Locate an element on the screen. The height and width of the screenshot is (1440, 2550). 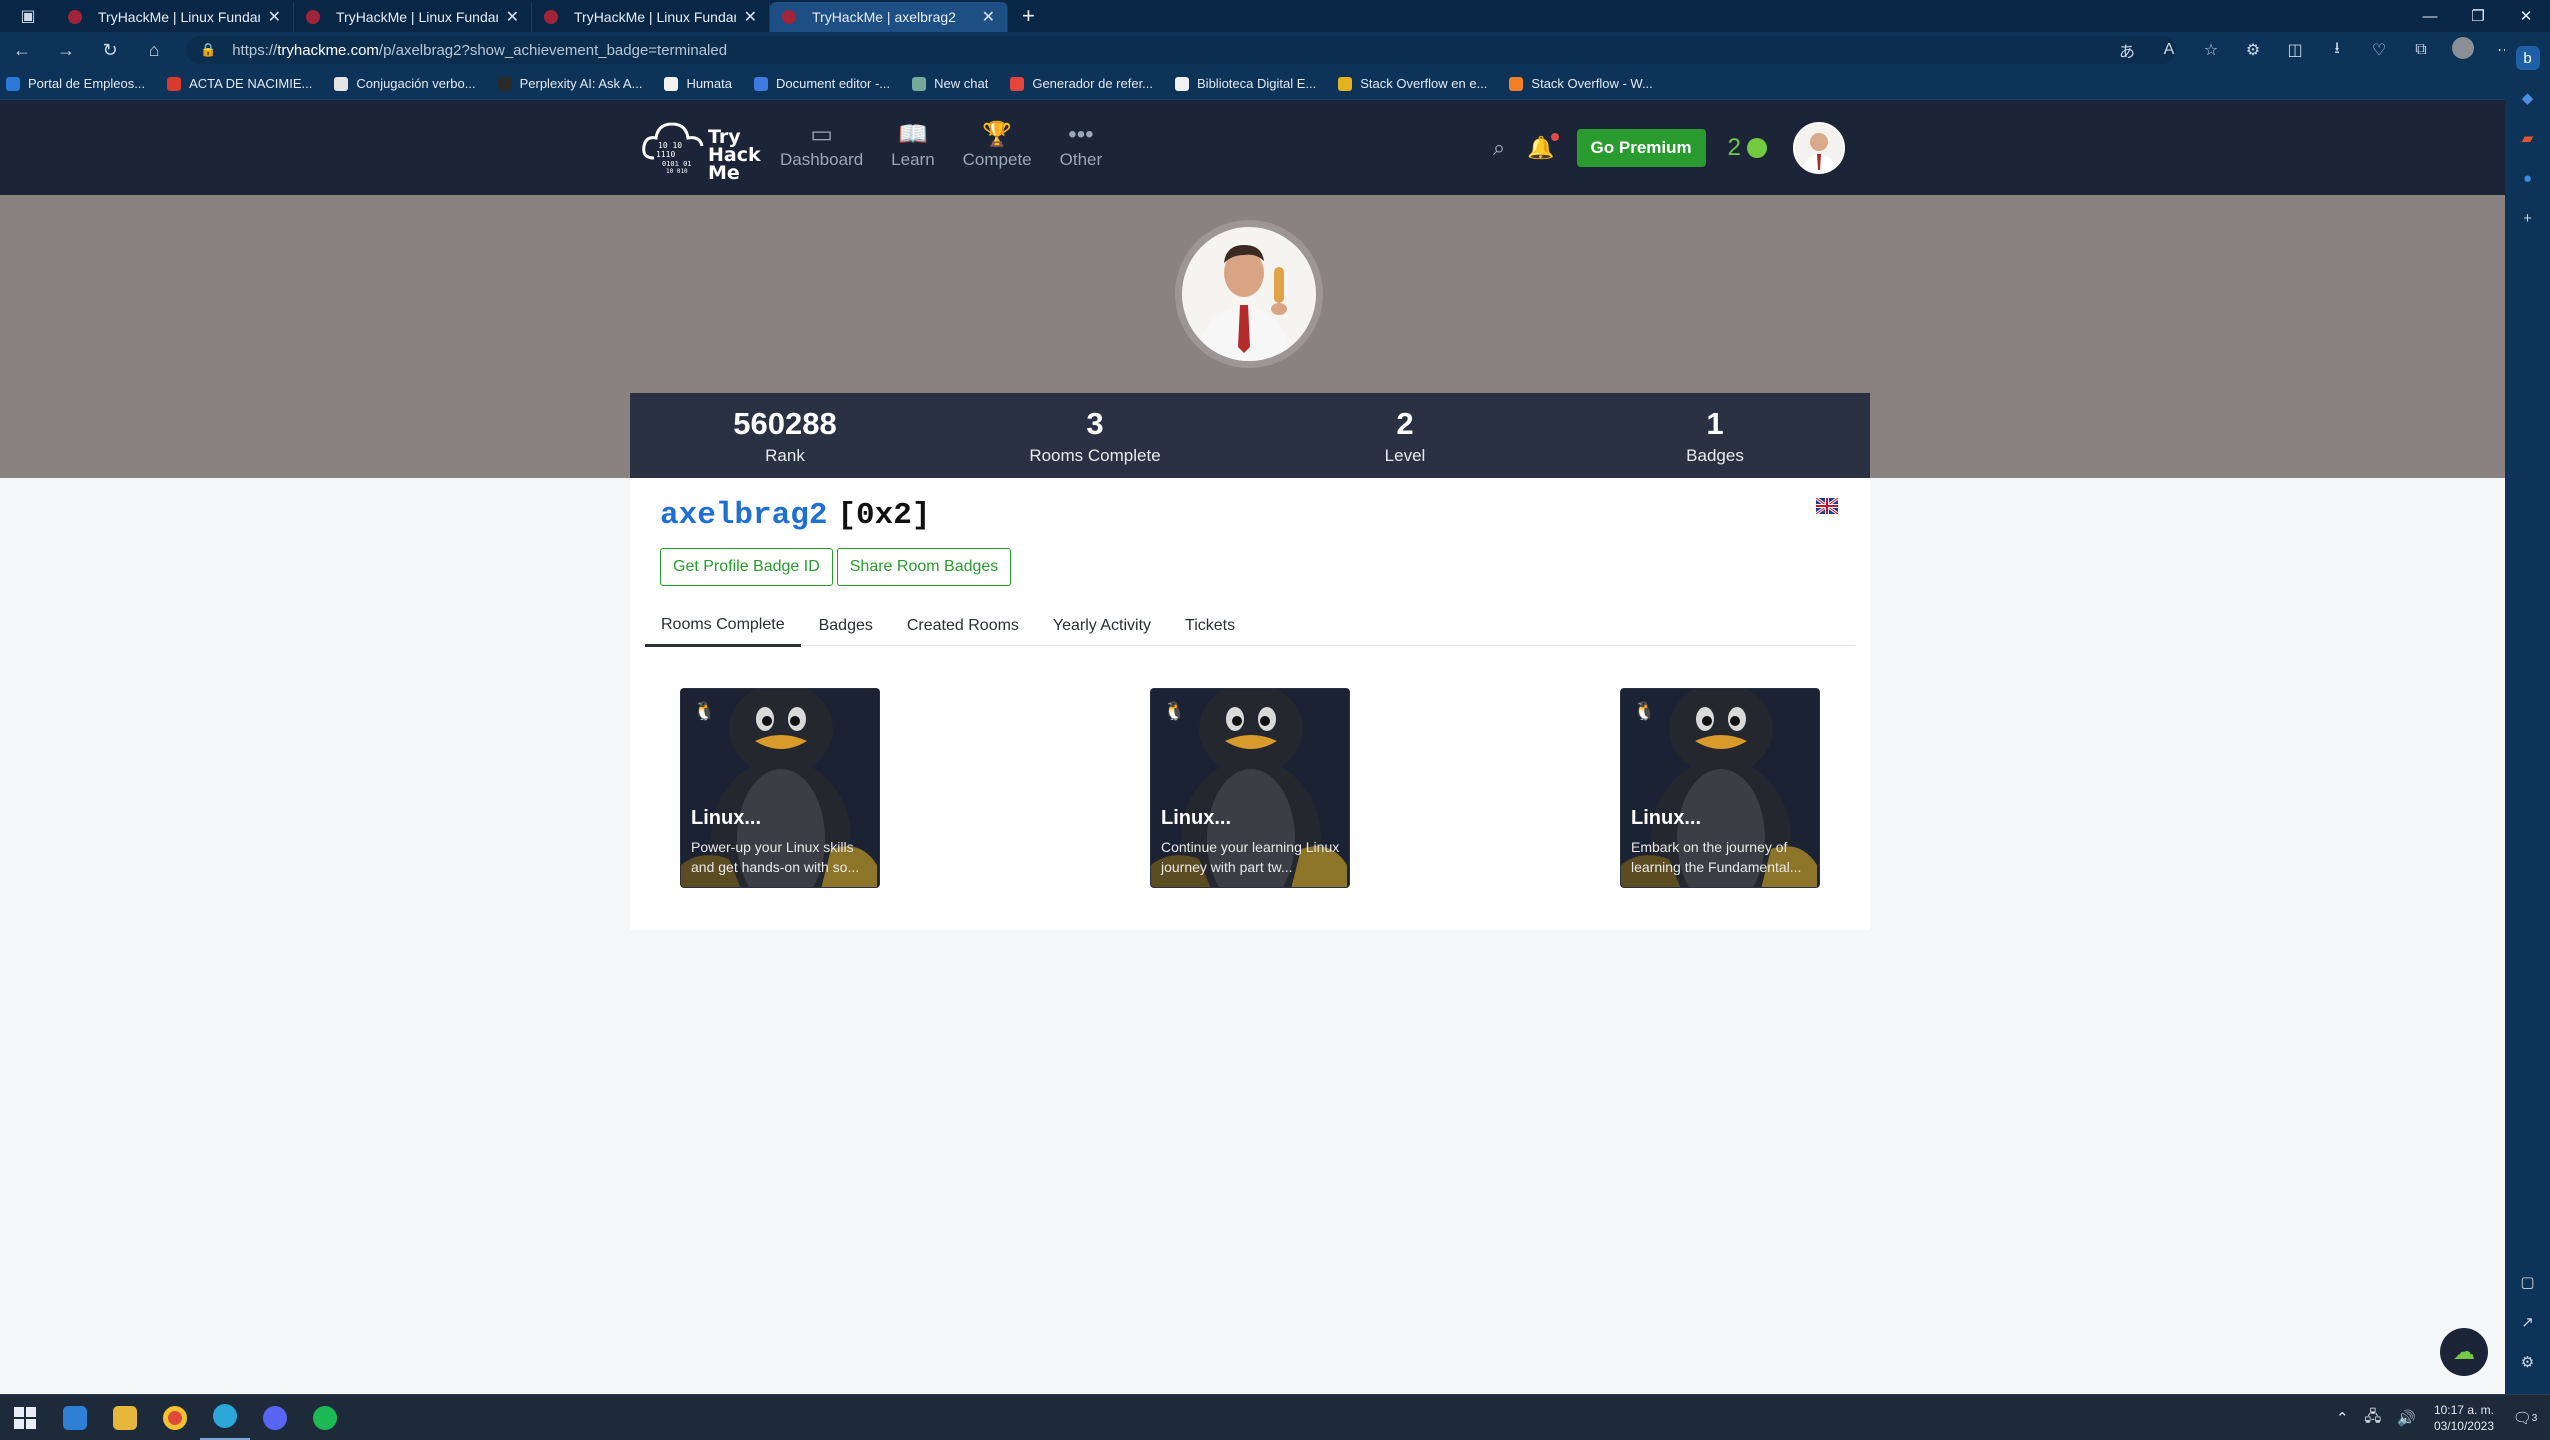
close-window-icon: ✕ is located at coordinates (2526, 16).